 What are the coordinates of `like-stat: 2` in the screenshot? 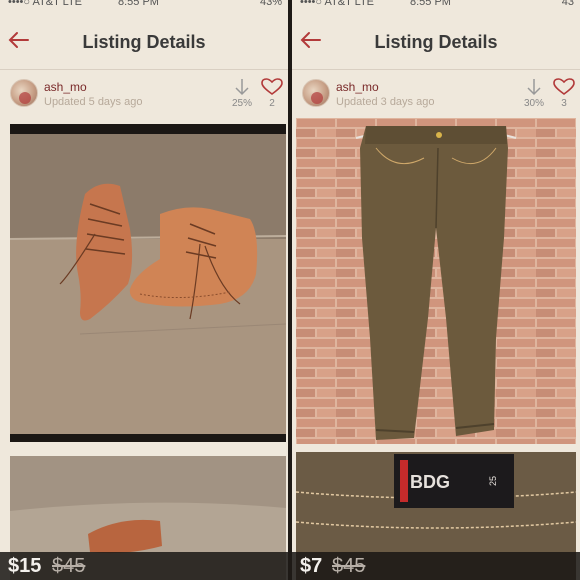 It's located at (272, 93).